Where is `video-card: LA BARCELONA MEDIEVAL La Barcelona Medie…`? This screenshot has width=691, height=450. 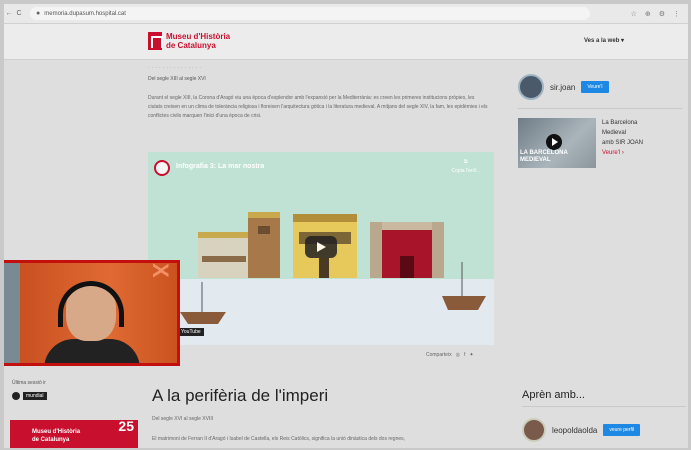 video-card: LA BARCELONA MEDIEVAL La Barcelona Medie… is located at coordinates (600, 143).